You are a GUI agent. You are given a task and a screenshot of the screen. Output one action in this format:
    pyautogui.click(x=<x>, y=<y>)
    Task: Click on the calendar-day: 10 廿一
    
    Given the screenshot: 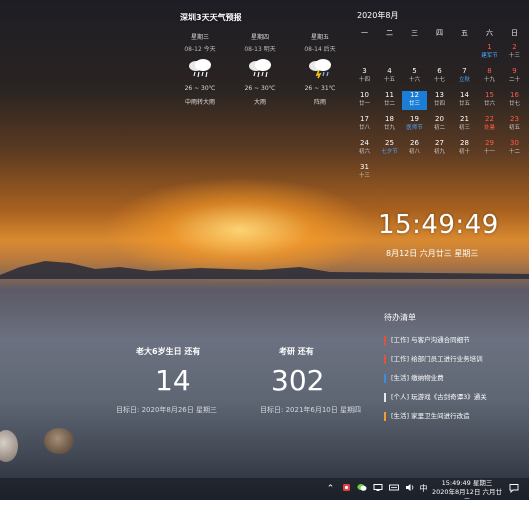 What is the action you would take?
    pyautogui.click(x=364, y=100)
    